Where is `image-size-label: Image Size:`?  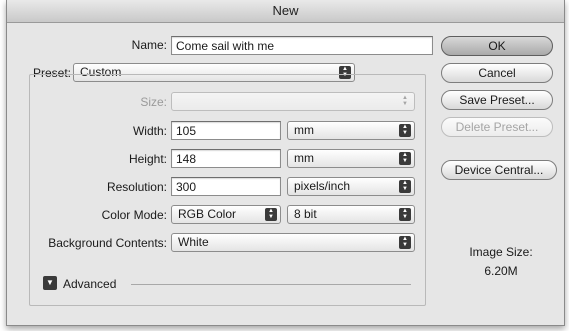
image-size-label: Image Size: is located at coordinates (501, 252).